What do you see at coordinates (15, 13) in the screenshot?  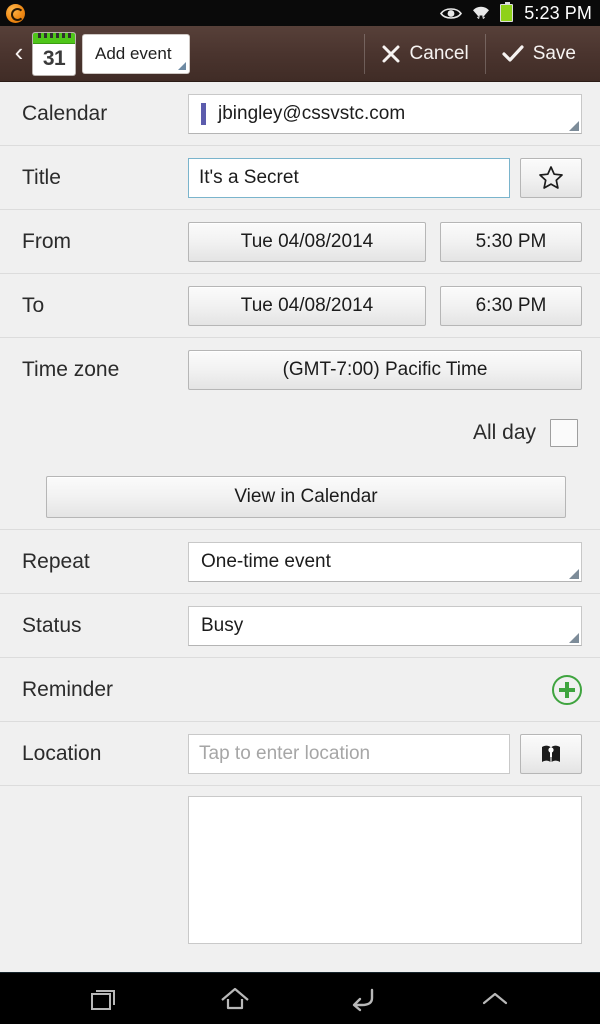 I see `app-logo-icon` at bounding box center [15, 13].